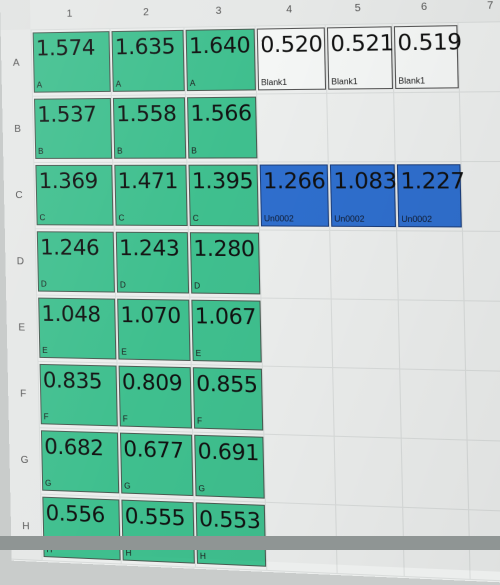  I want to click on well-value: 0.677, so click(154, 450).